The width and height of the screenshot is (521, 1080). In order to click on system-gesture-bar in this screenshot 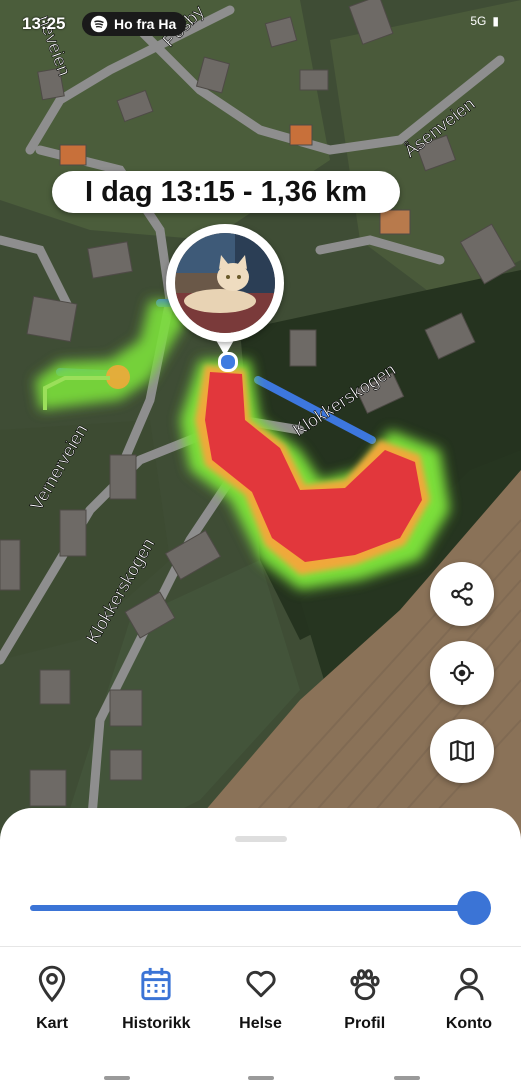, I will do `click(260, 1063)`.